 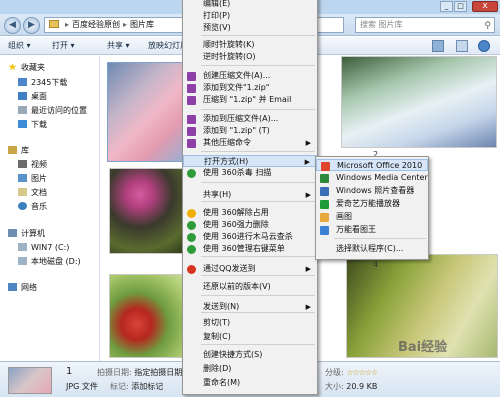 I want to click on image-viewer-icon, so click(x=324, y=230).